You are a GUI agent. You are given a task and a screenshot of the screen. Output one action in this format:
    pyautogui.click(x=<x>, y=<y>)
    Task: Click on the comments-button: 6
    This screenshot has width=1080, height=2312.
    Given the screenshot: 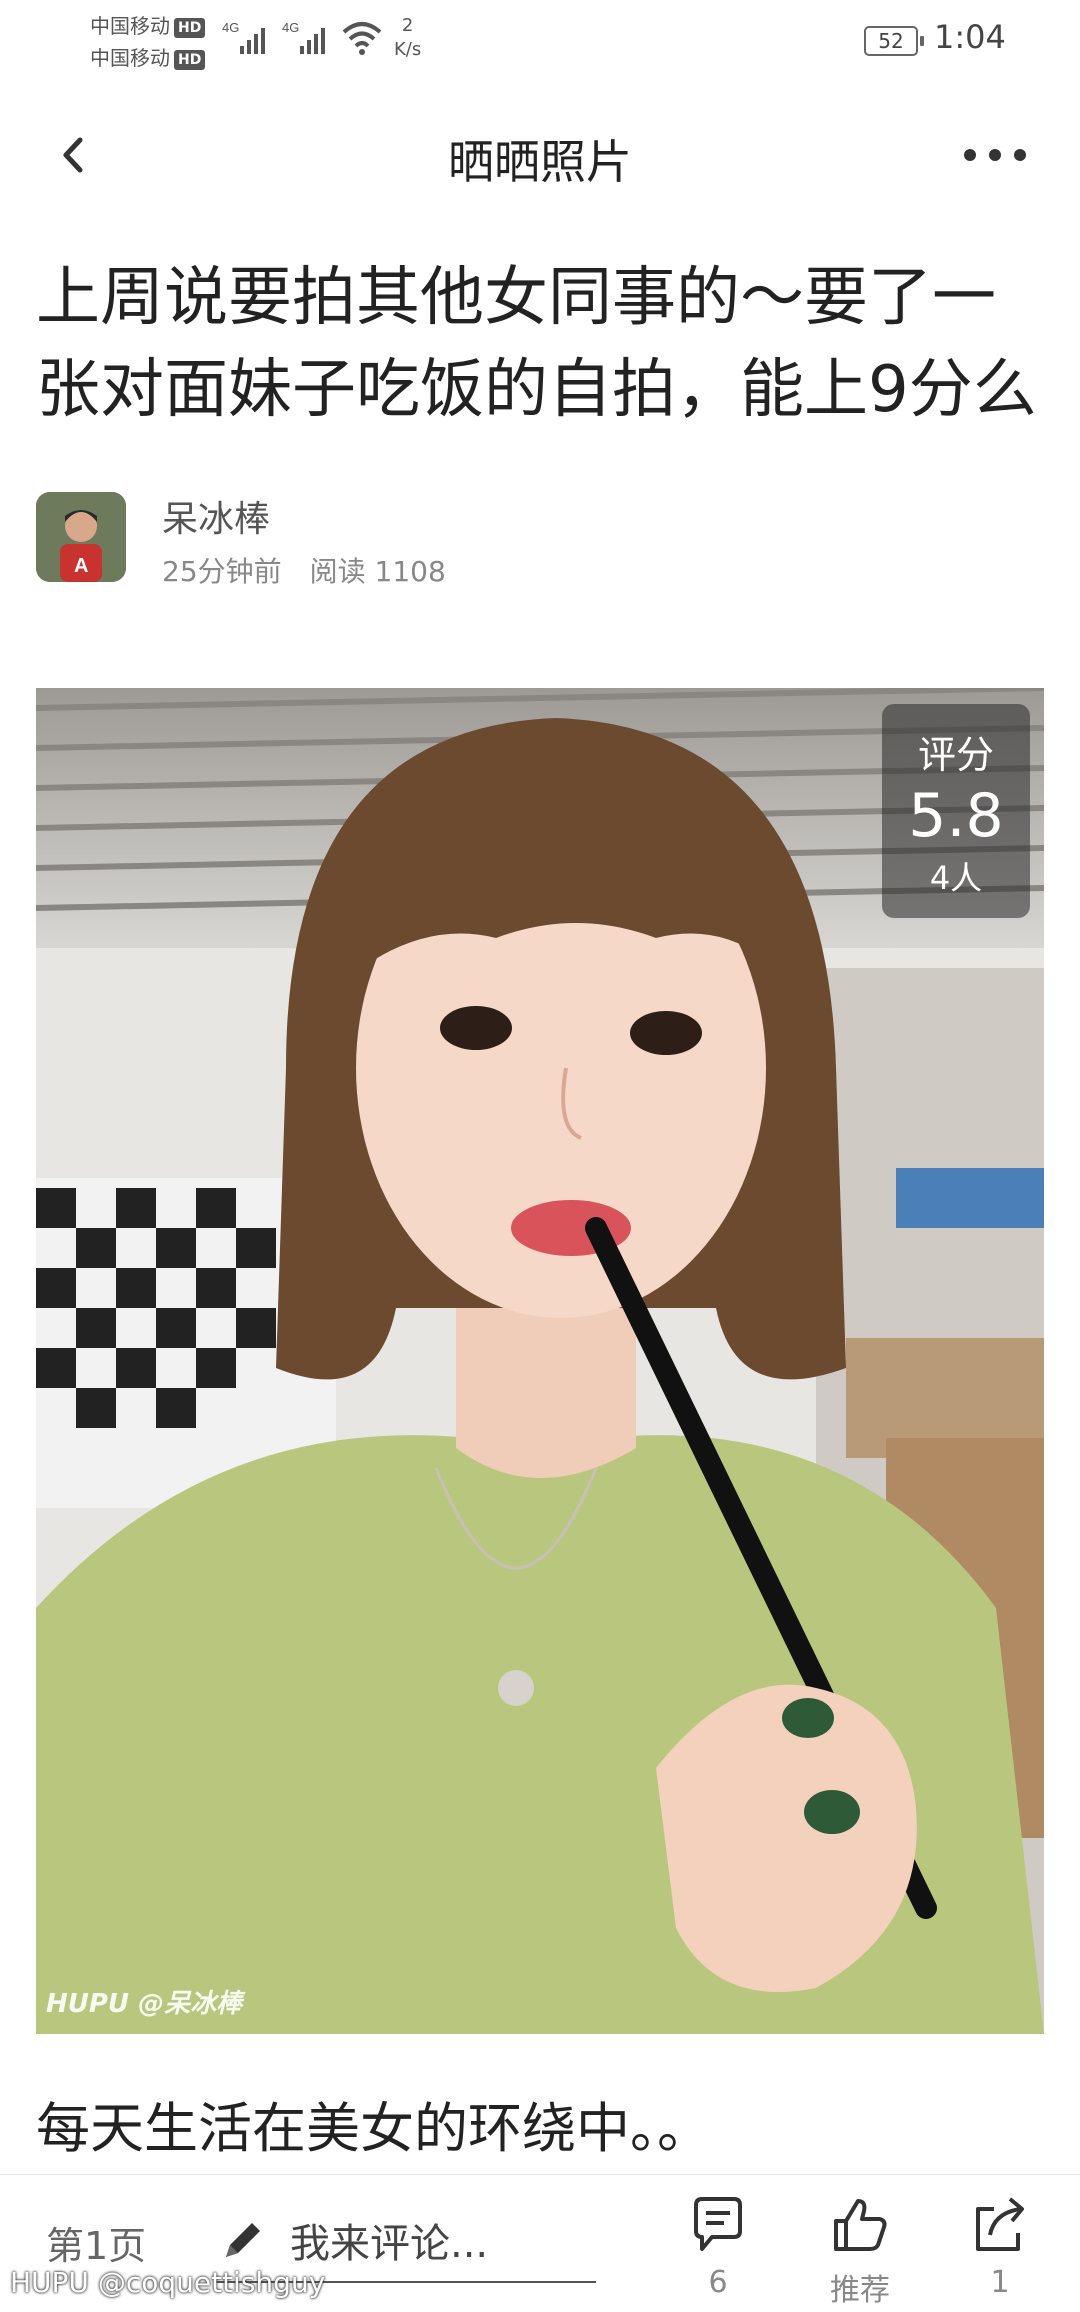 What is the action you would take?
    pyautogui.click(x=718, y=2247)
    